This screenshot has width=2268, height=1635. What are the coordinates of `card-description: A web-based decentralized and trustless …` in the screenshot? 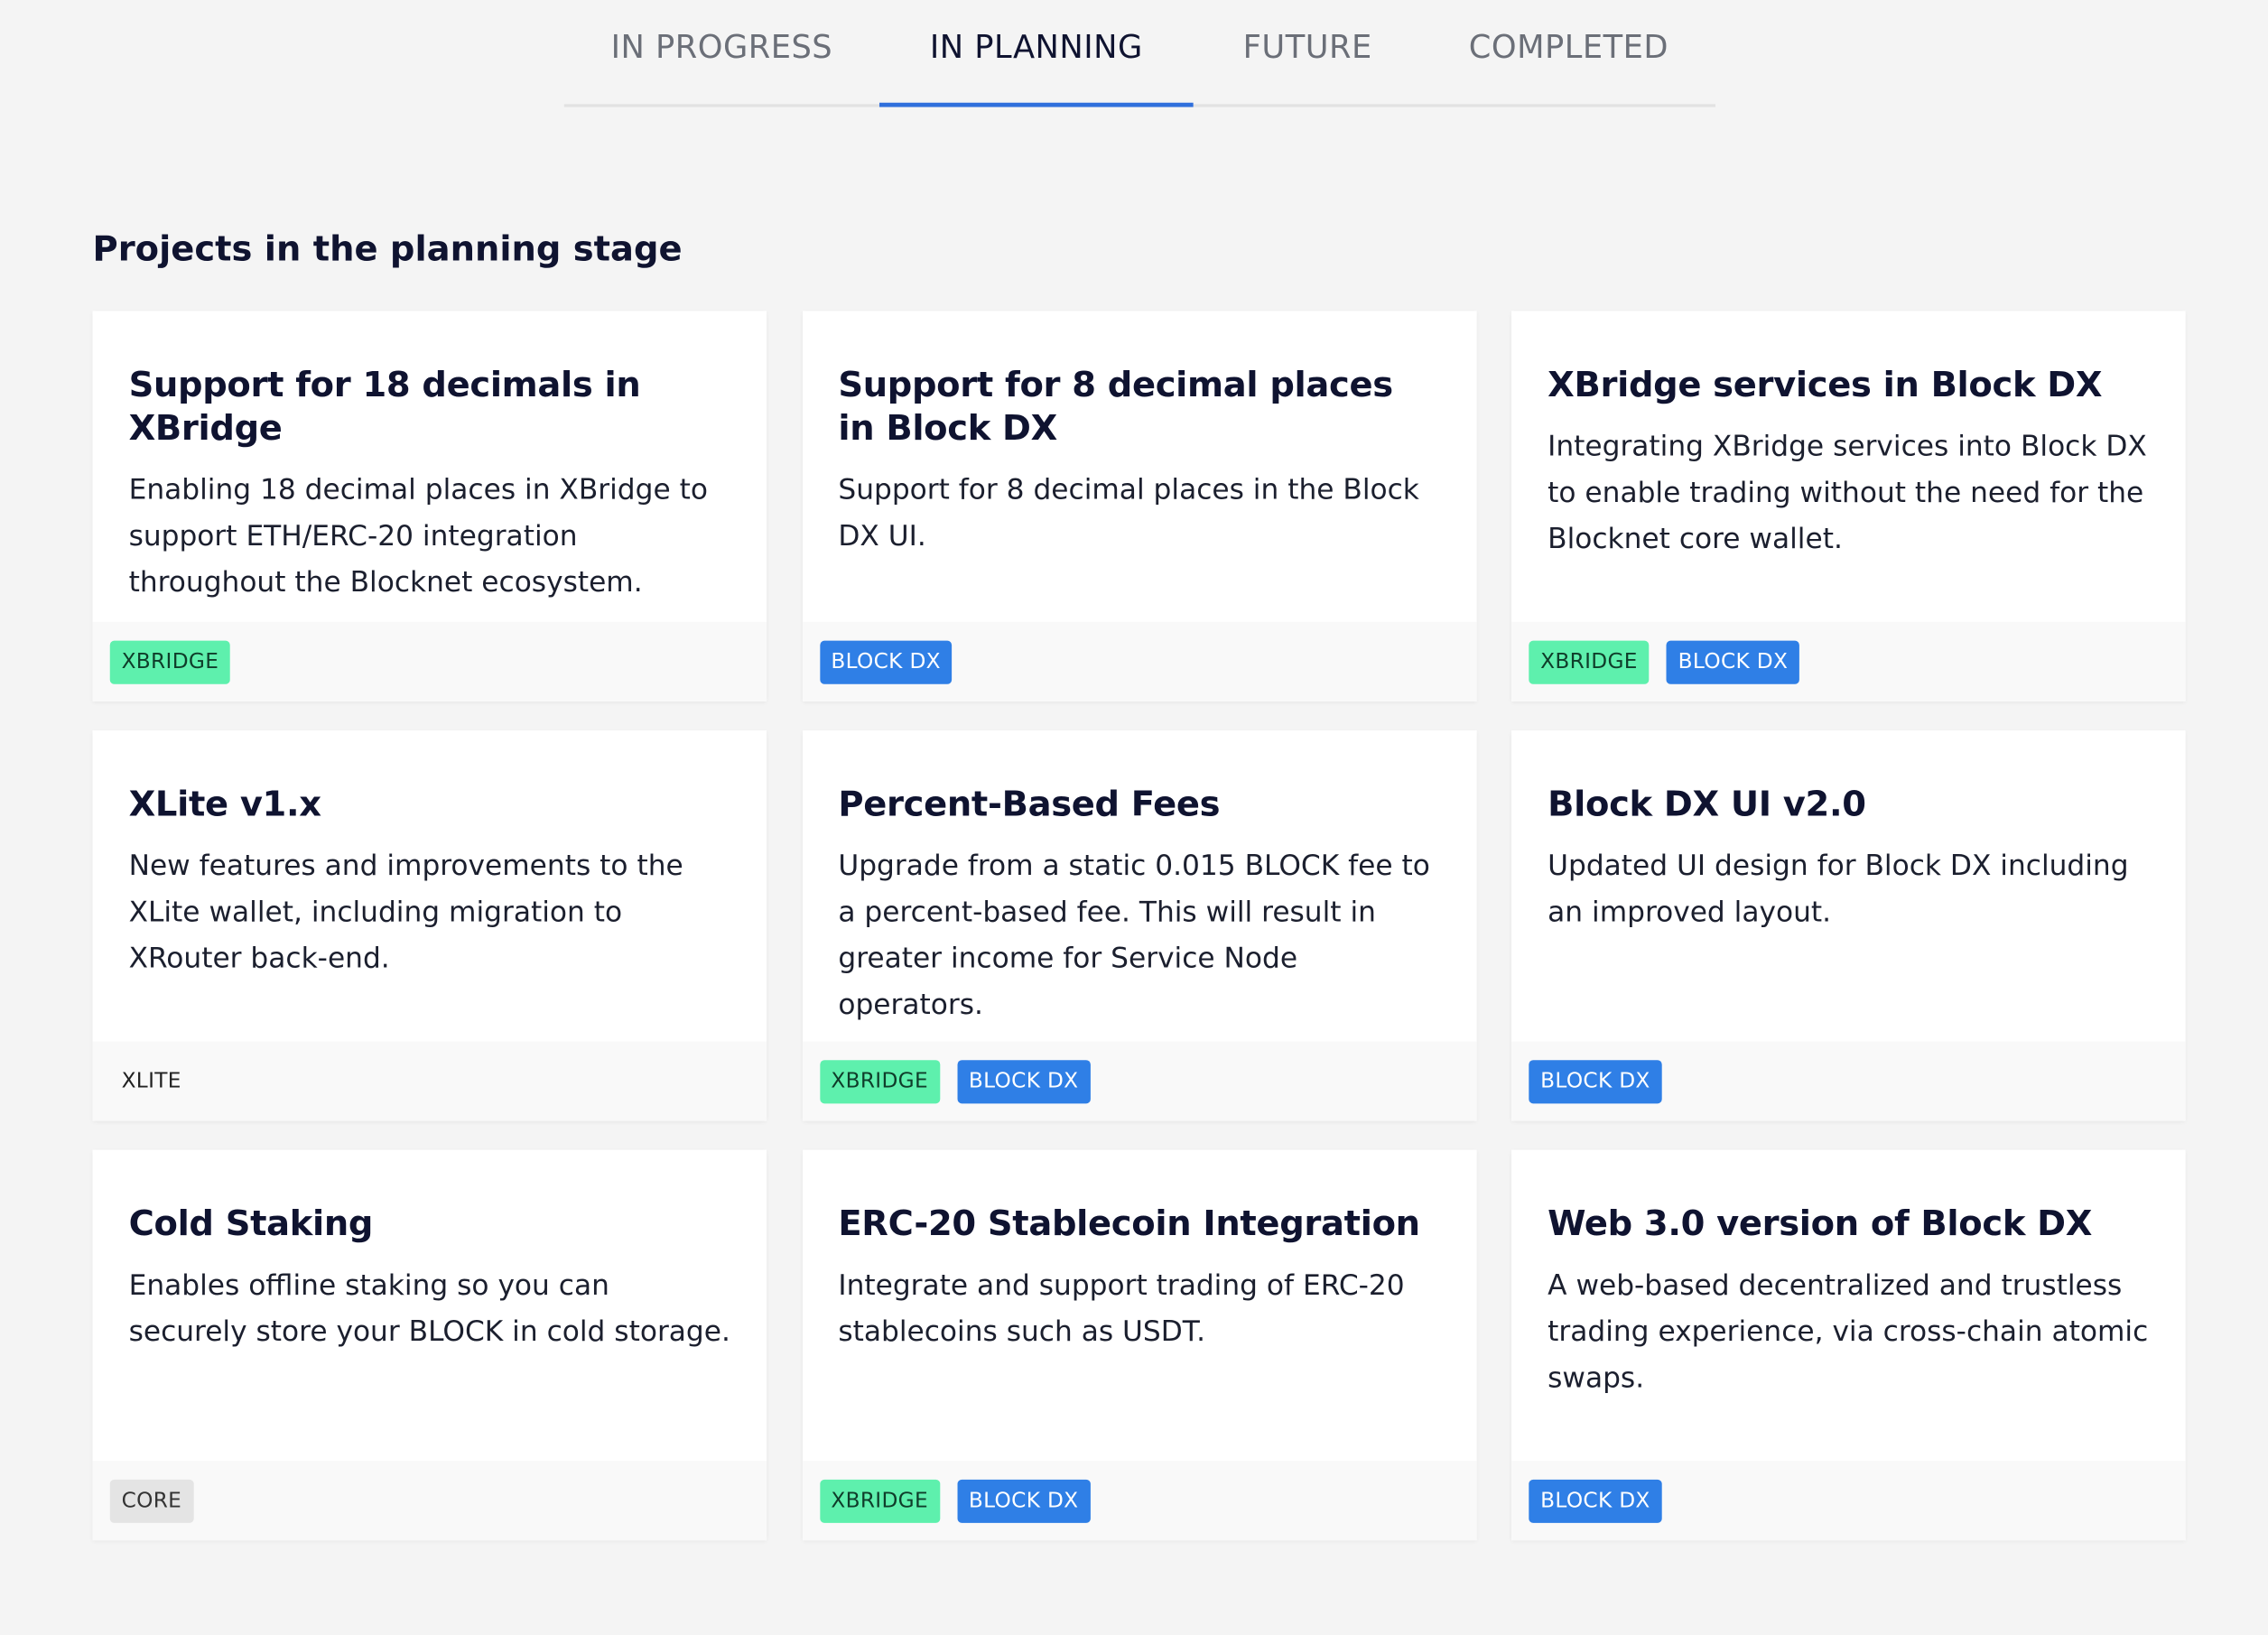 It's located at (1848, 1332).